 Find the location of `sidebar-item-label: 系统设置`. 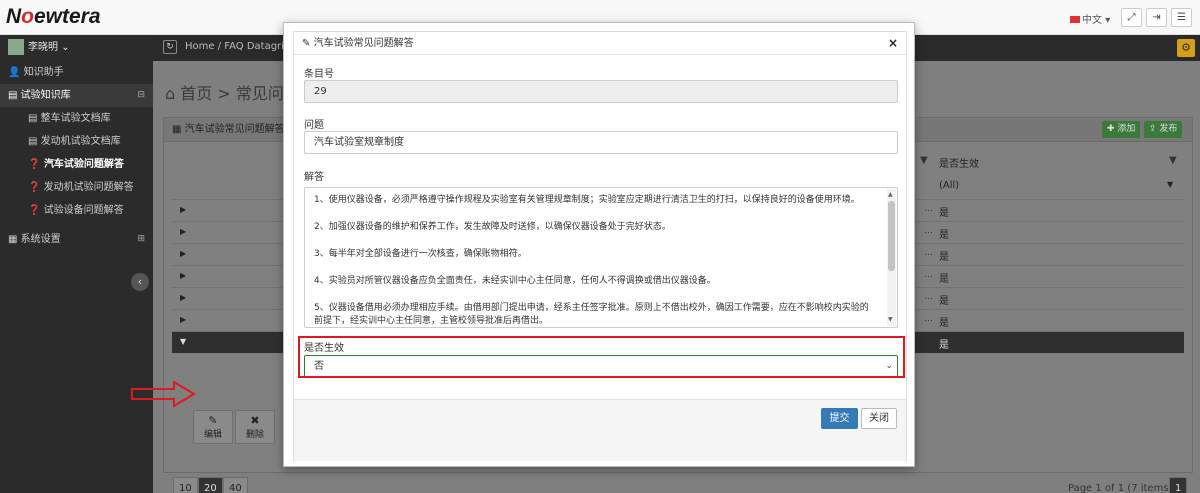

sidebar-item-label: 系统设置 is located at coordinates (40, 239).